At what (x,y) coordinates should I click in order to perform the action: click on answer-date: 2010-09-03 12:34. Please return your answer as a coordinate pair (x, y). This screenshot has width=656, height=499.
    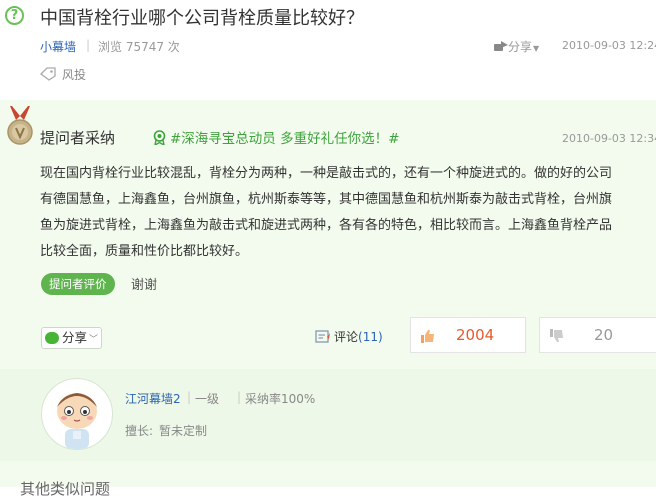
    Looking at the image, I should click on (609, 138).